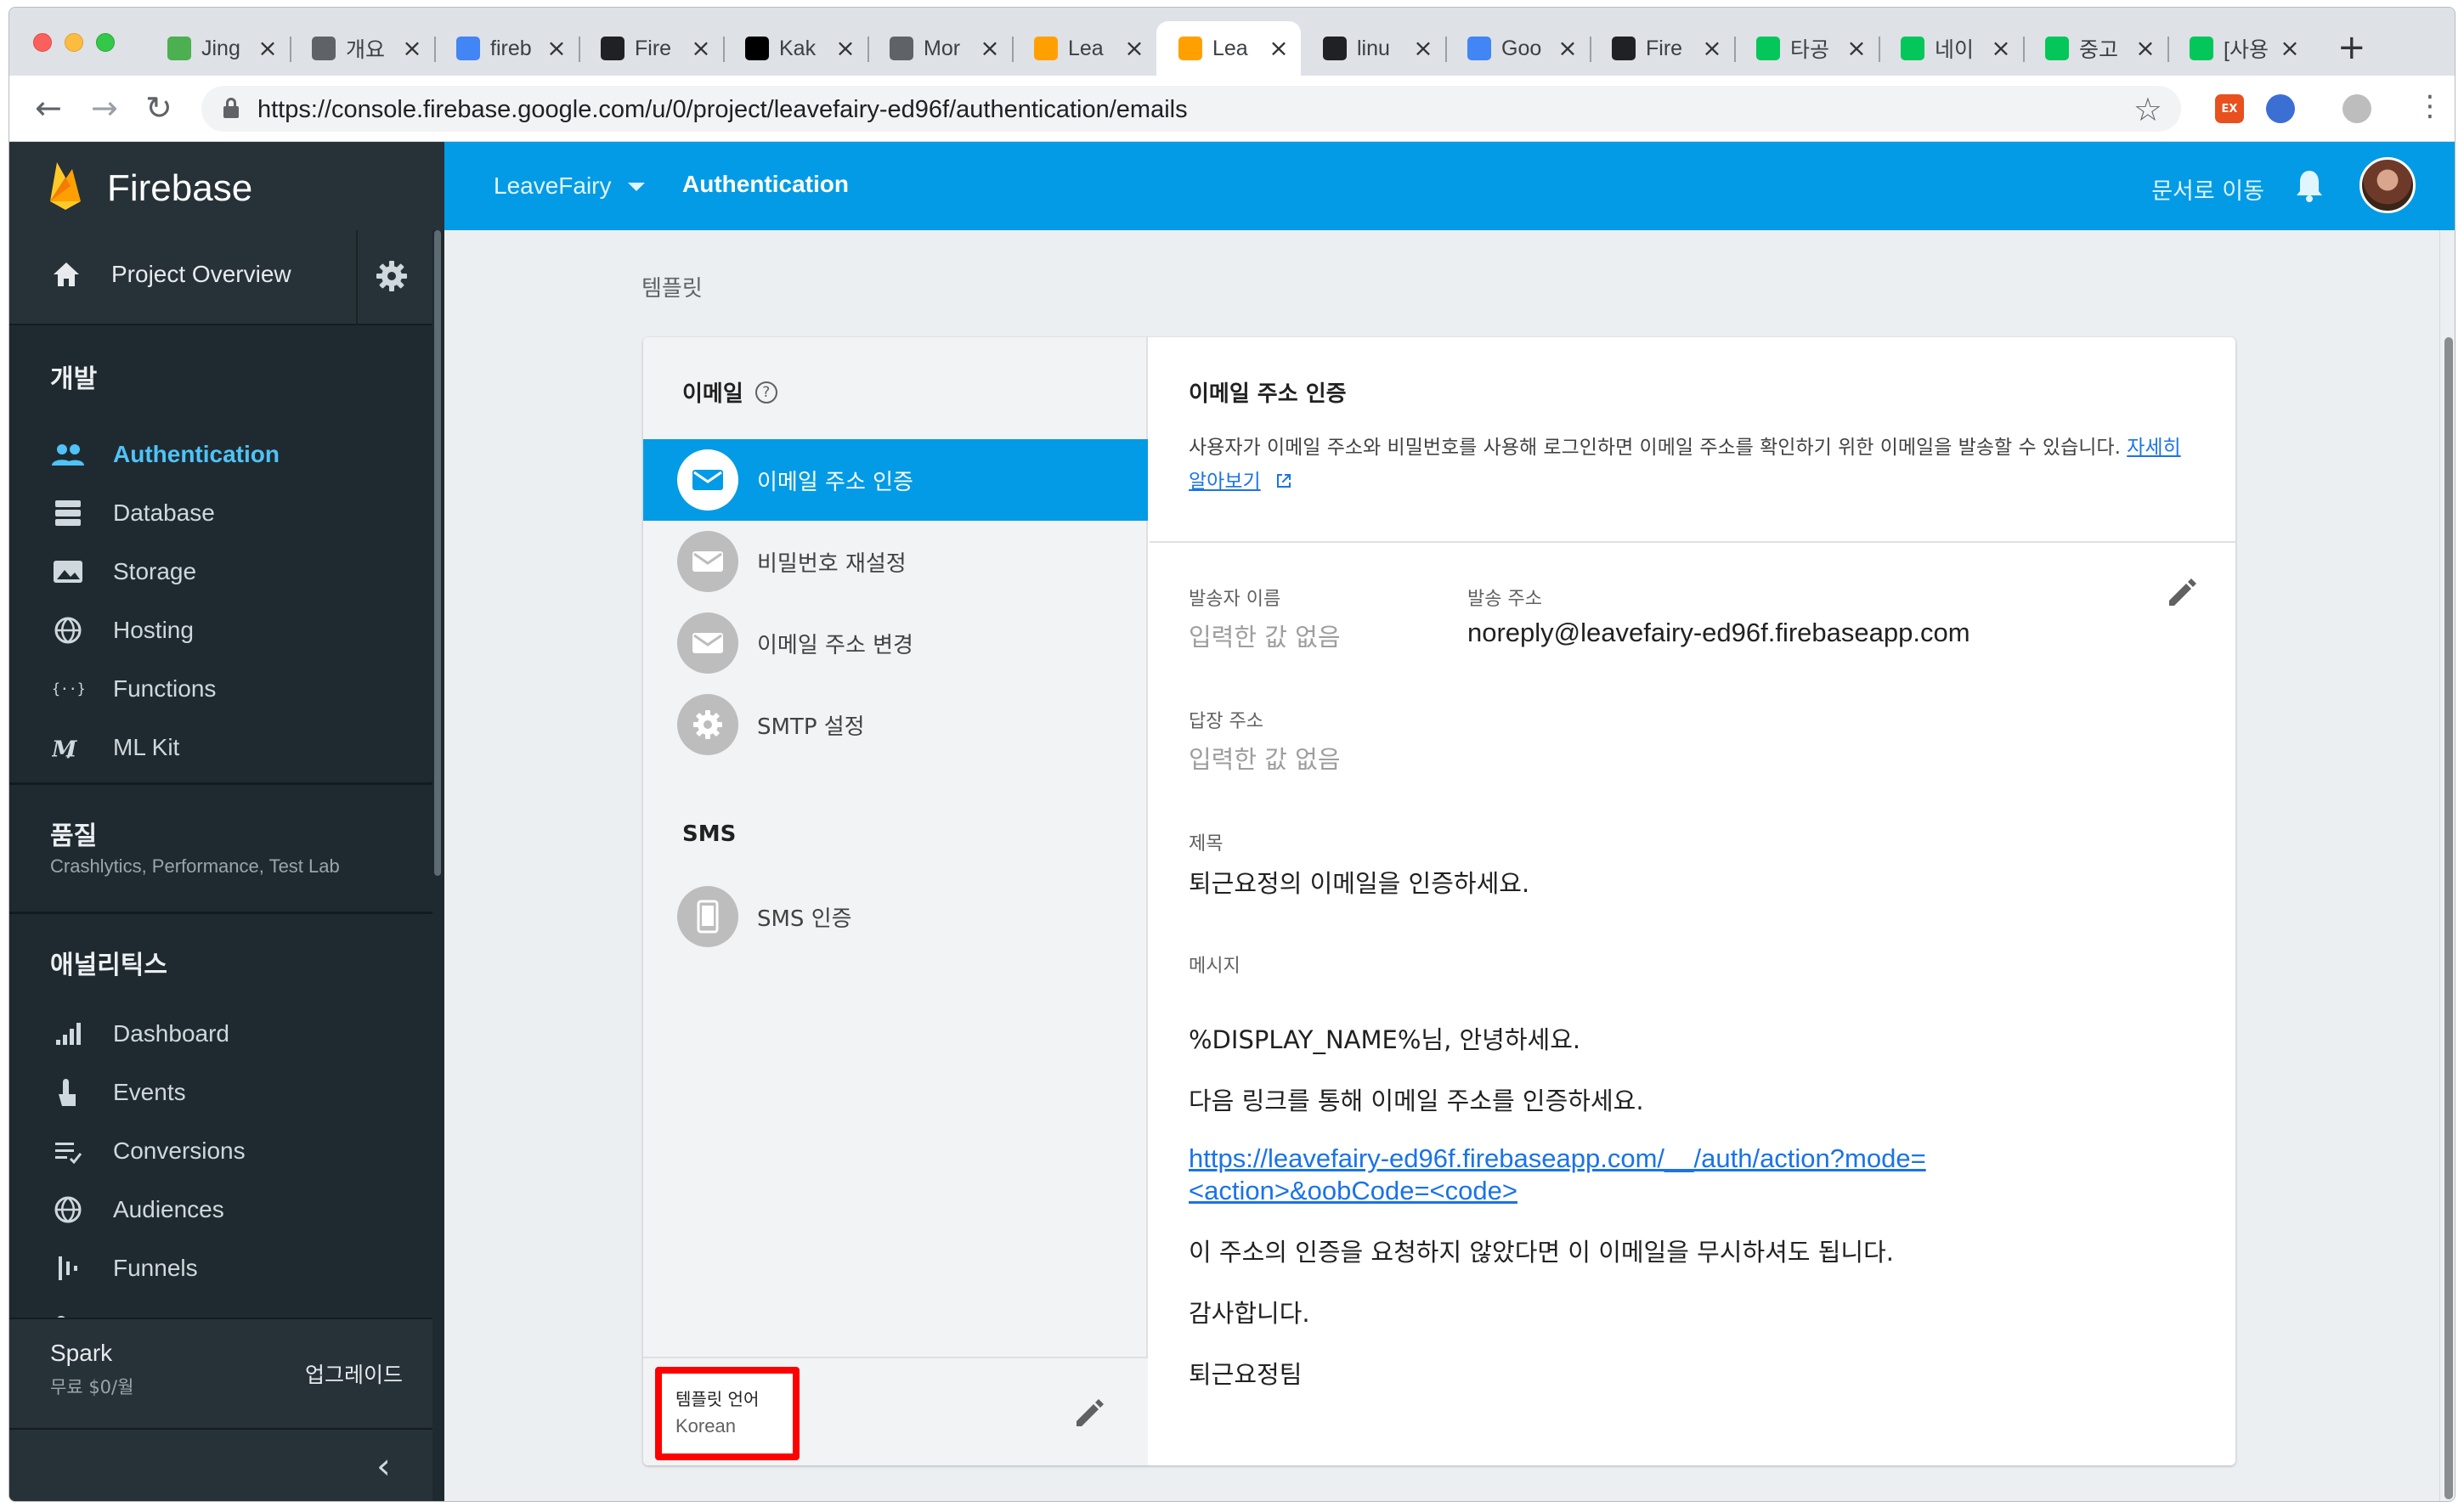  What do you see at coordinates (220, 689) in the screenshot?
I see `sidebar-item-functions: {··} Functions` at bounding box center [220, 689].